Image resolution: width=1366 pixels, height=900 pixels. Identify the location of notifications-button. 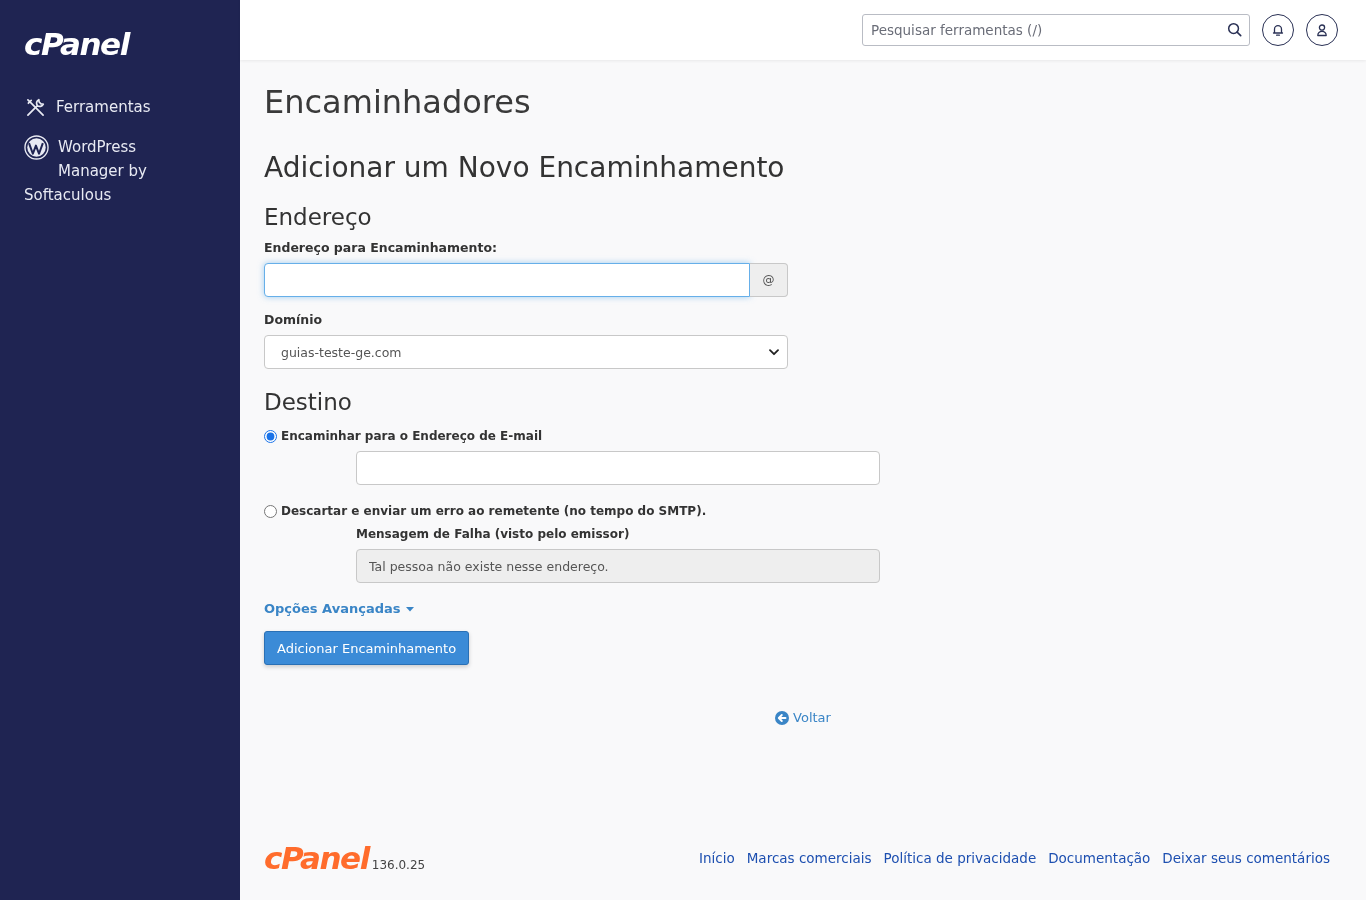
(1278, 30).